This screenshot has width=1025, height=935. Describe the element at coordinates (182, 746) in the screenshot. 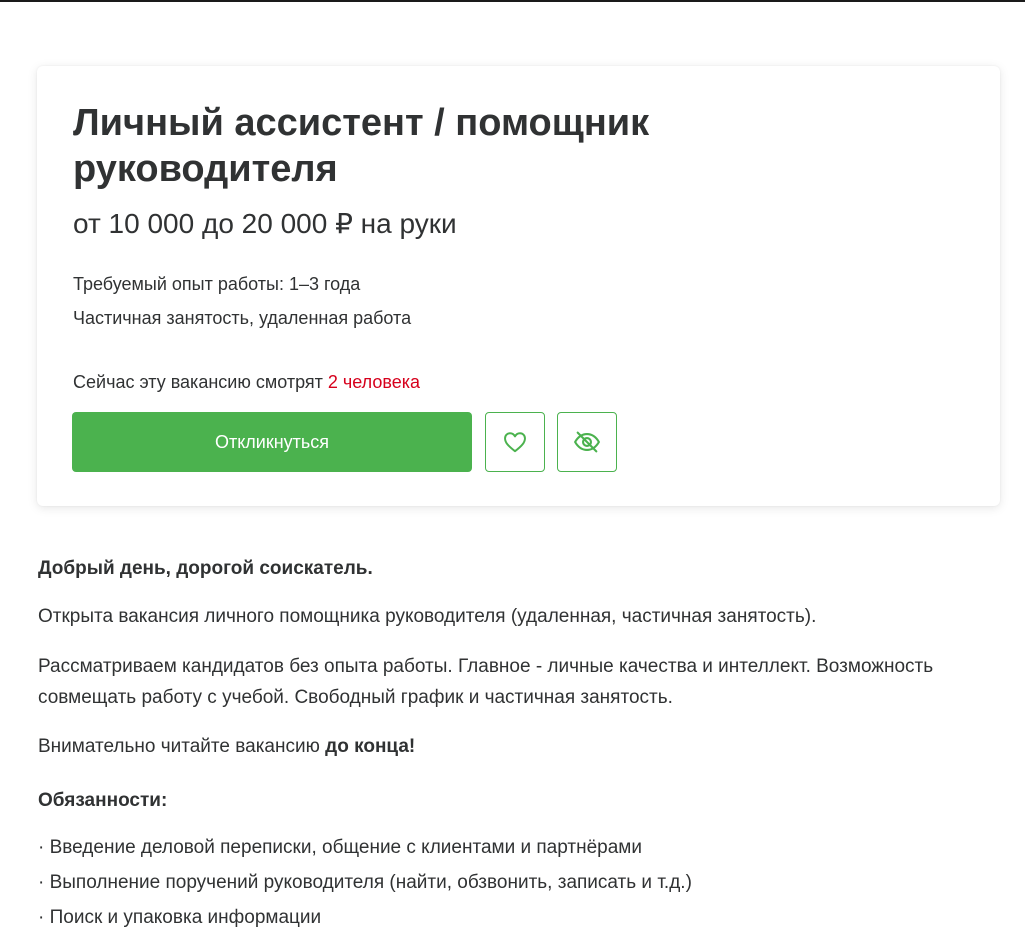

I see `read-warning-text: Внимательно читайте вакансию` at that location.